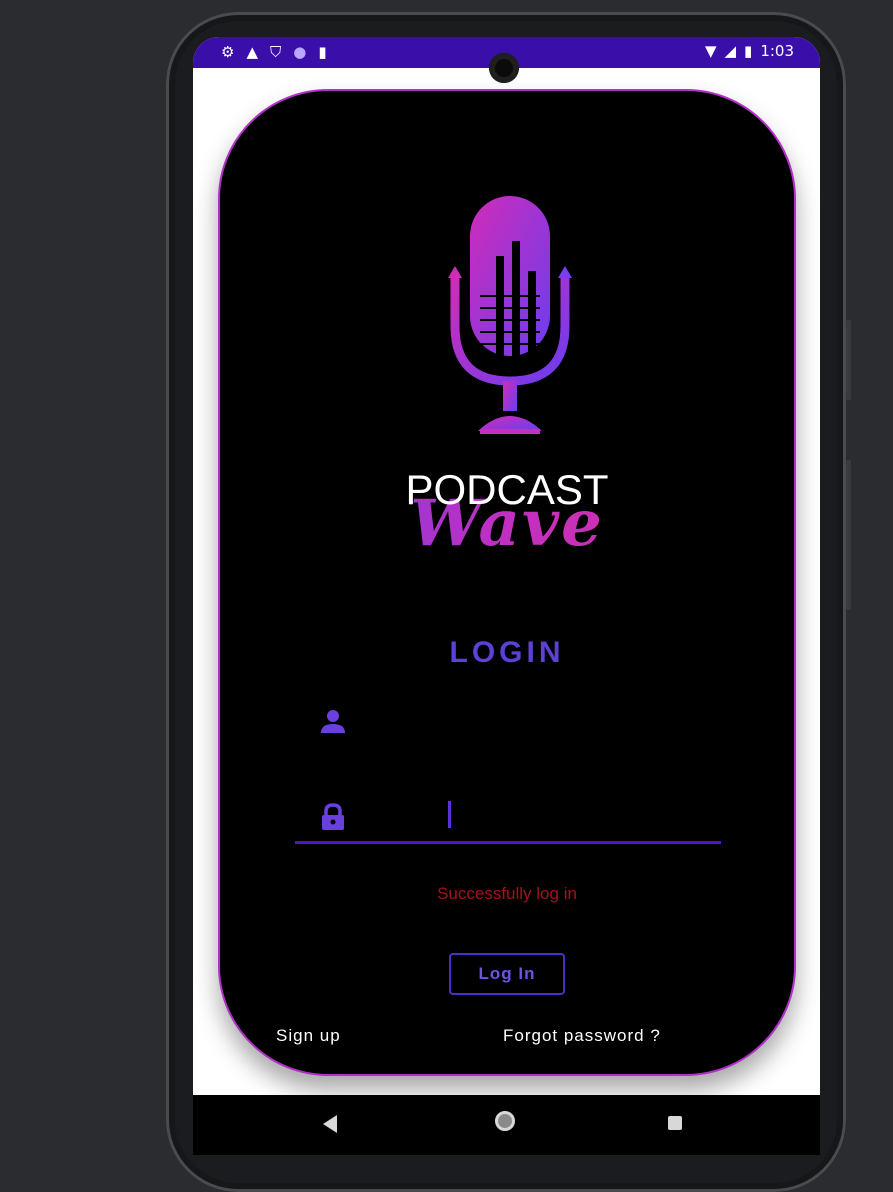  What do you see at coordinates (333, 816) in the screenshot?
I see `lock-icon` at bounding box center [333, 816].